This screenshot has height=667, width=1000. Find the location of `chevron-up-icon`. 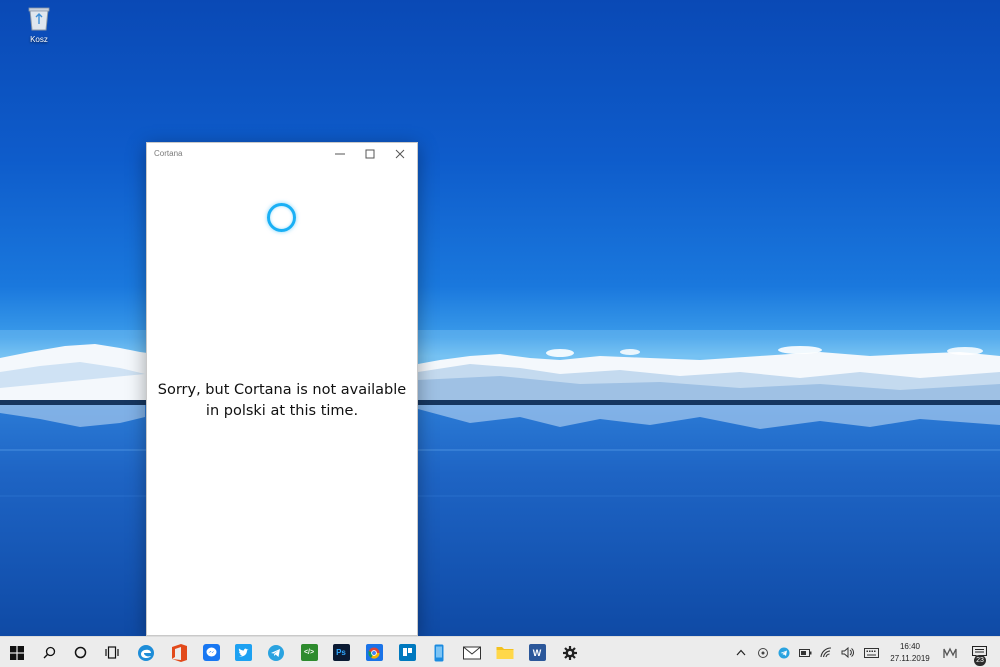

chevron-up-icon is located at coordinates (741, 652).